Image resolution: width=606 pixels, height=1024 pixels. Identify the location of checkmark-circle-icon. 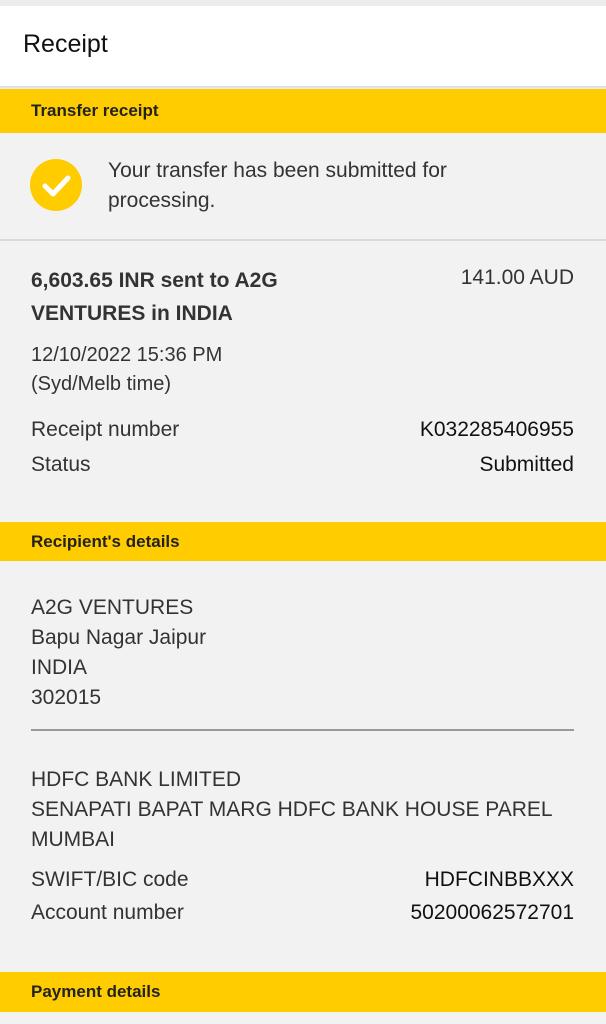
(56, 185).